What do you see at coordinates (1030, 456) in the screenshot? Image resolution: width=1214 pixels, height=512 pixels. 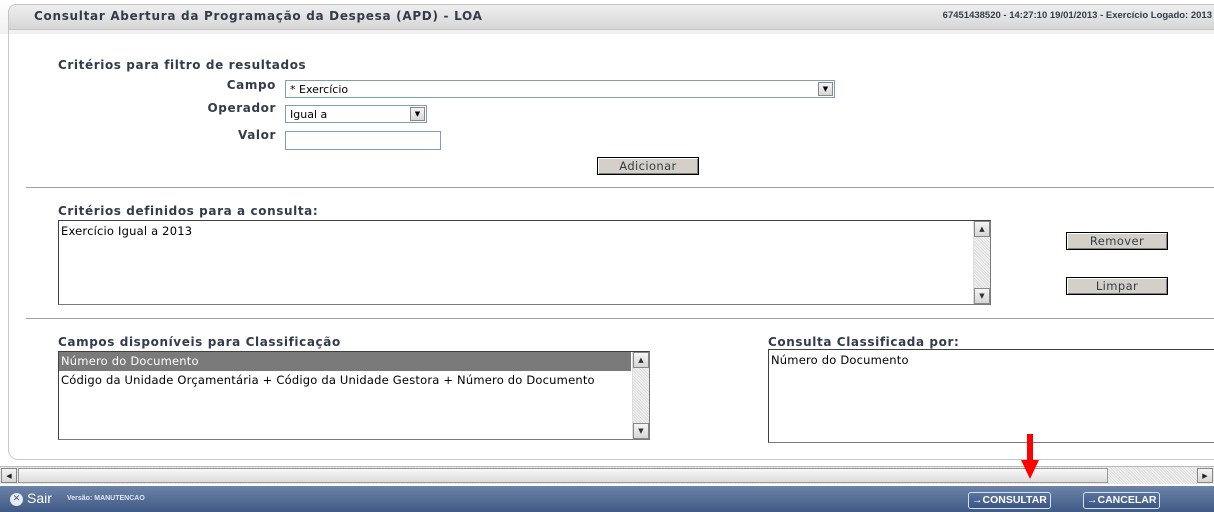 I see `red-down-arrow-icon` at bounding box center [1030, 456].